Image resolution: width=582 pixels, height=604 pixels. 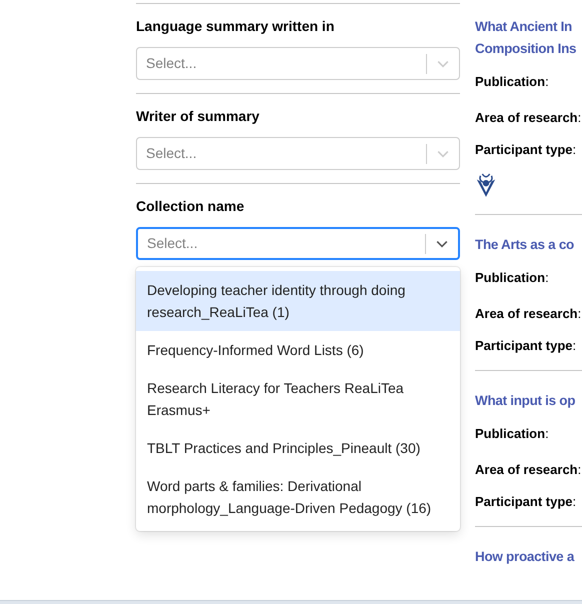 I want to click on filter-label: Collection name, so click(x=191, y=206).